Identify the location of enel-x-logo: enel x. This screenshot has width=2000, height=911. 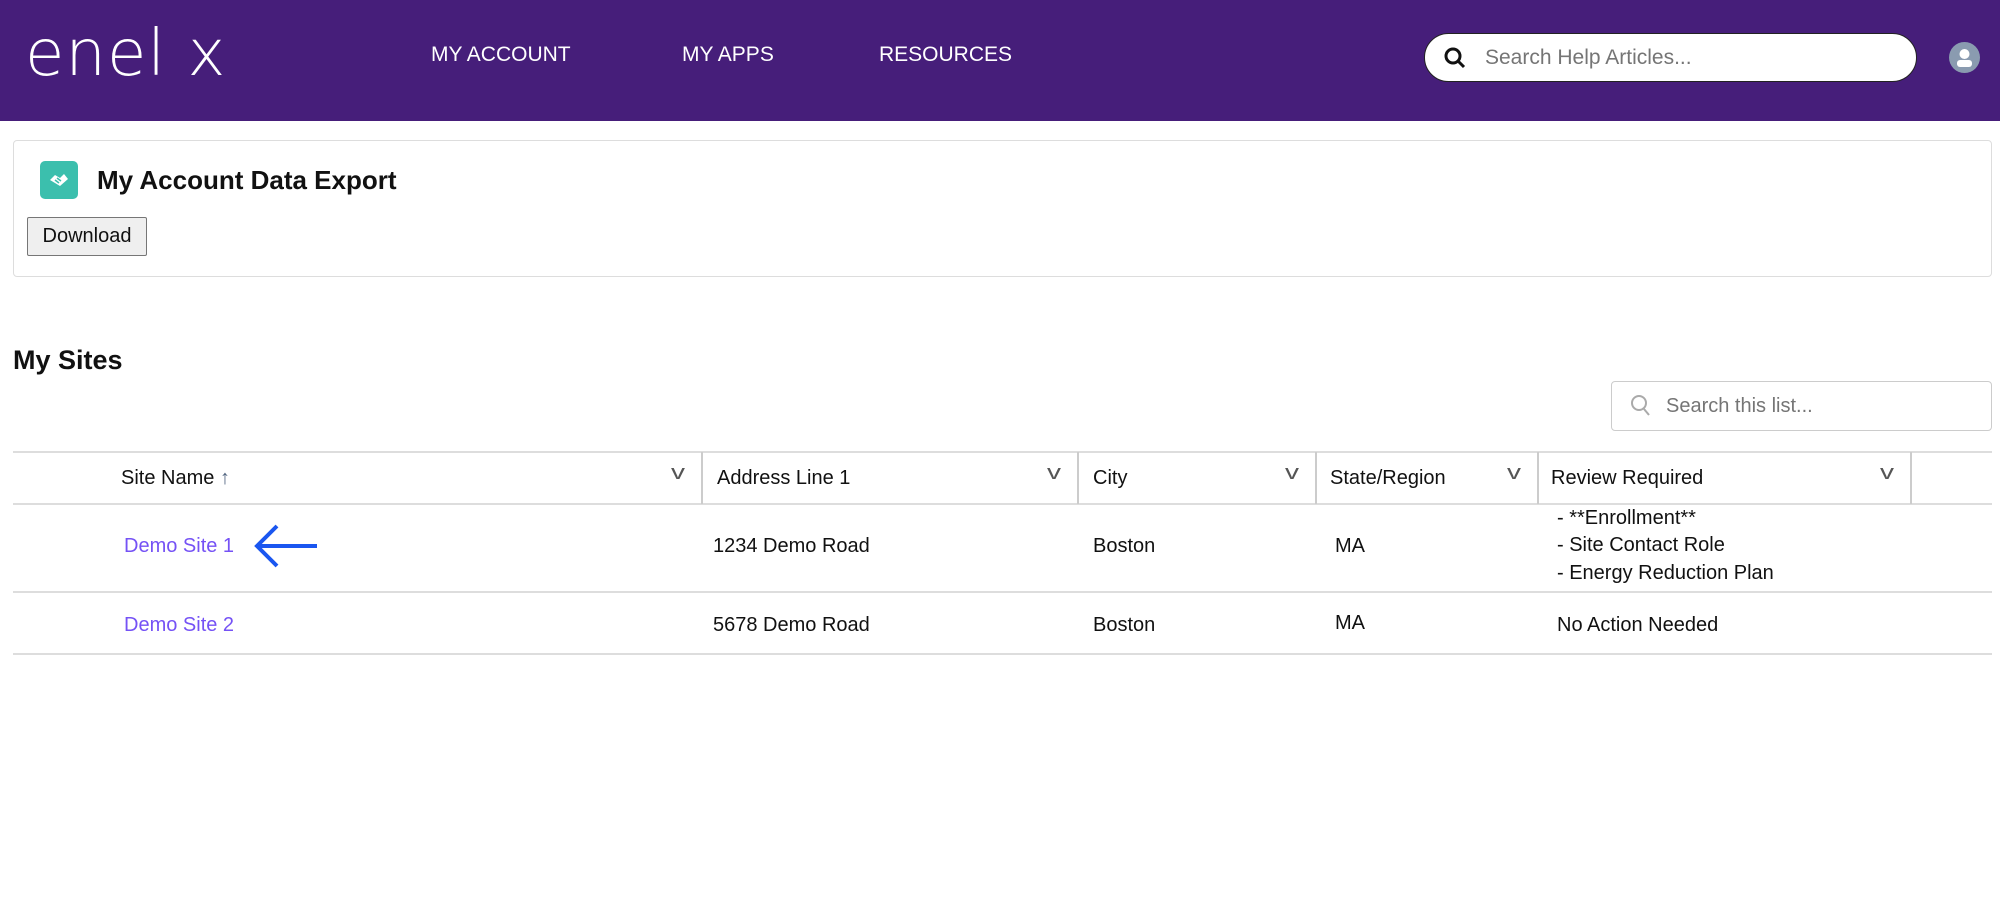
(125, 54).